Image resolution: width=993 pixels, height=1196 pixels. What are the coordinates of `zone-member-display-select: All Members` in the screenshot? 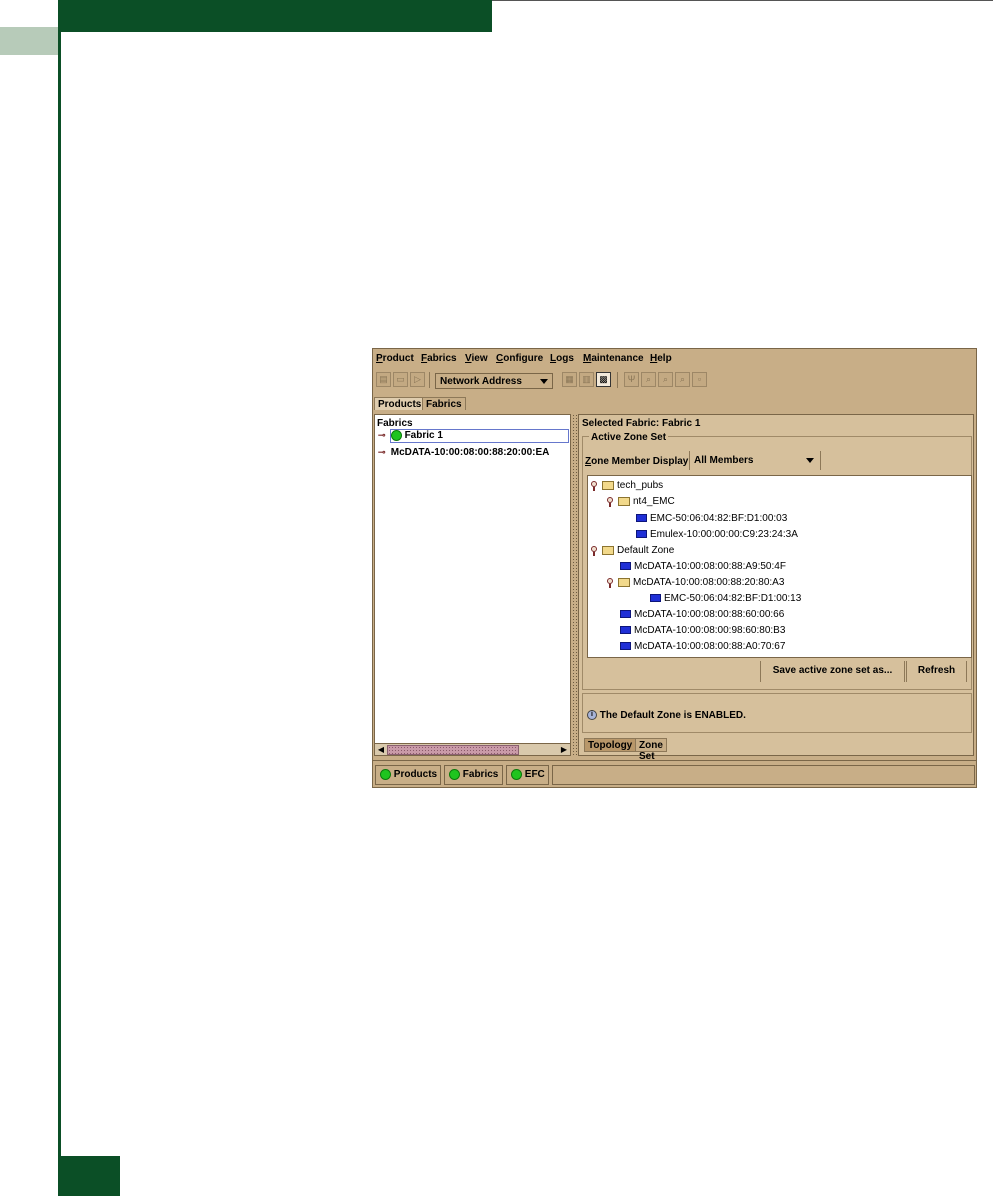 It's located at (755, 460).